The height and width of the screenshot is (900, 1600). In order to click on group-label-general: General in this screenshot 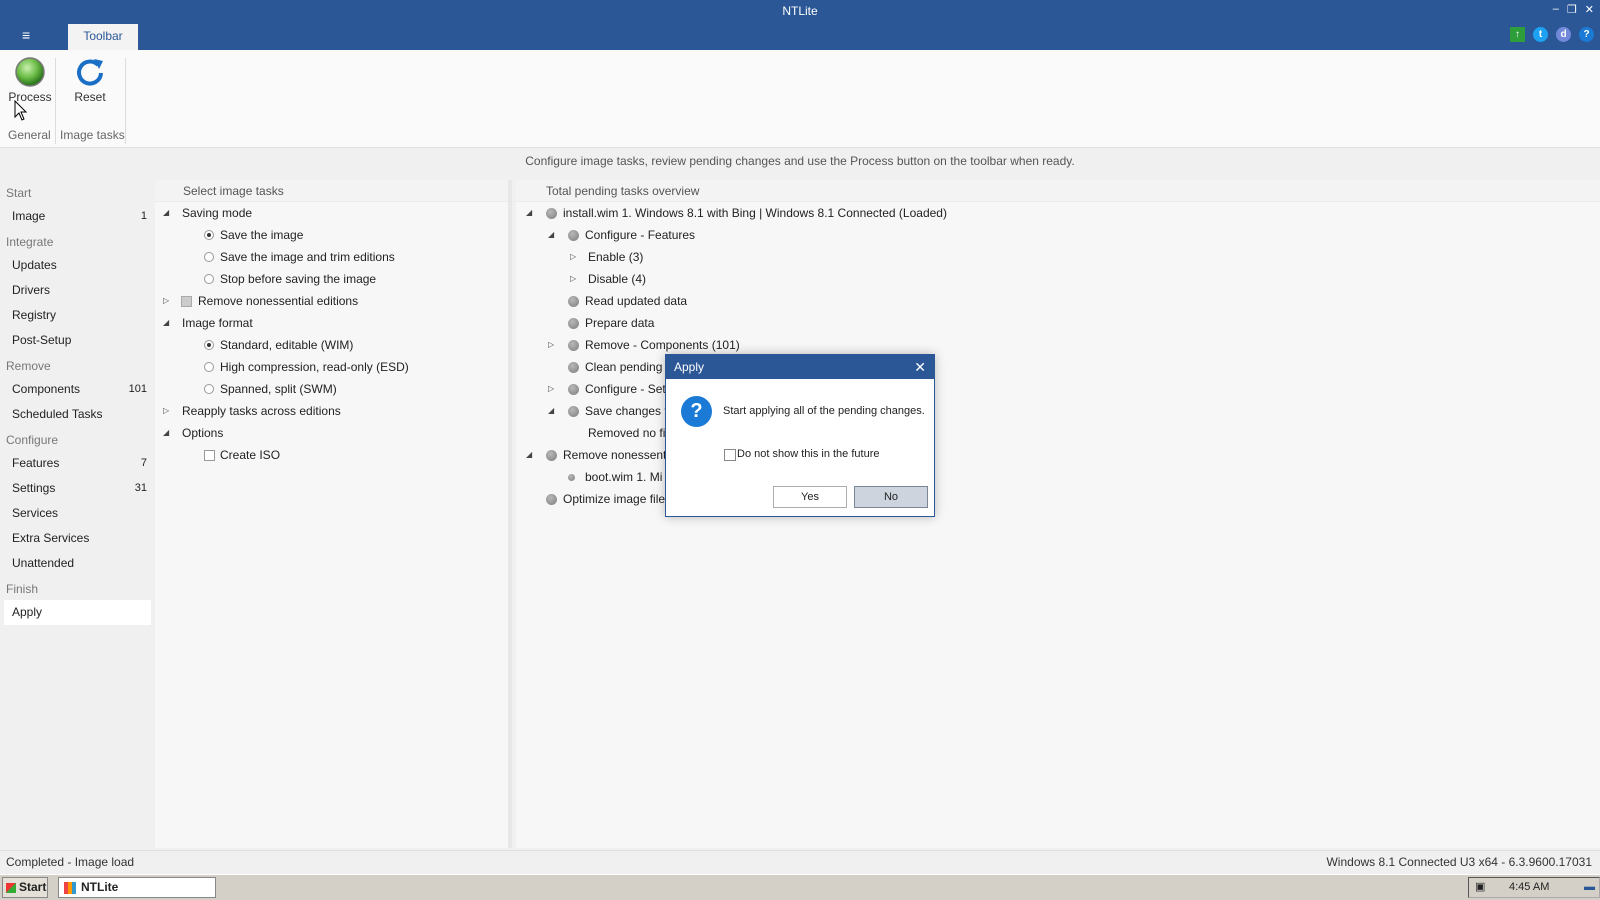, I will do `click(29, 135)`.